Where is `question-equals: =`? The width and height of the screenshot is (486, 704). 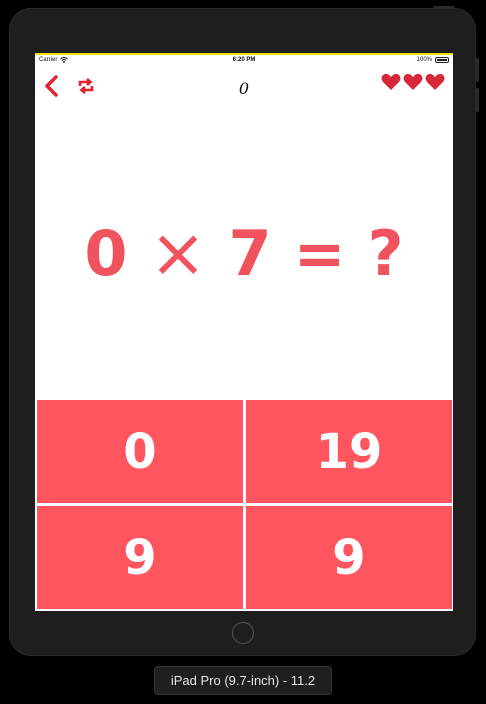
question-equals: = is located at coordinates (319, 253).